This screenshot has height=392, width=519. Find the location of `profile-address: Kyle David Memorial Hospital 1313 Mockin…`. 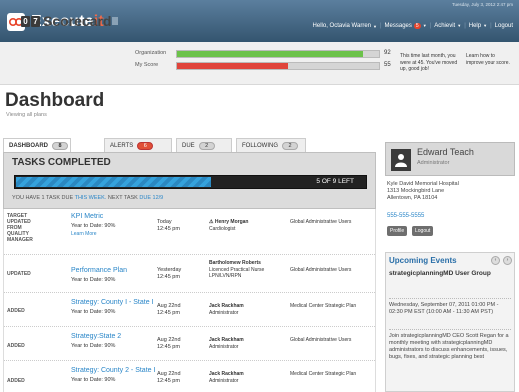

profile-address: Kyle David Memorial Hospital 1313 Mockin… is located at coordinates (423, 191).